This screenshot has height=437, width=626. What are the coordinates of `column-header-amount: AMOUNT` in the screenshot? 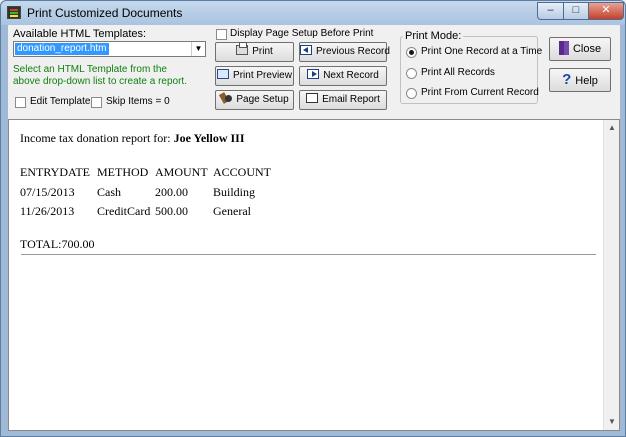 It's located at (181, 172).